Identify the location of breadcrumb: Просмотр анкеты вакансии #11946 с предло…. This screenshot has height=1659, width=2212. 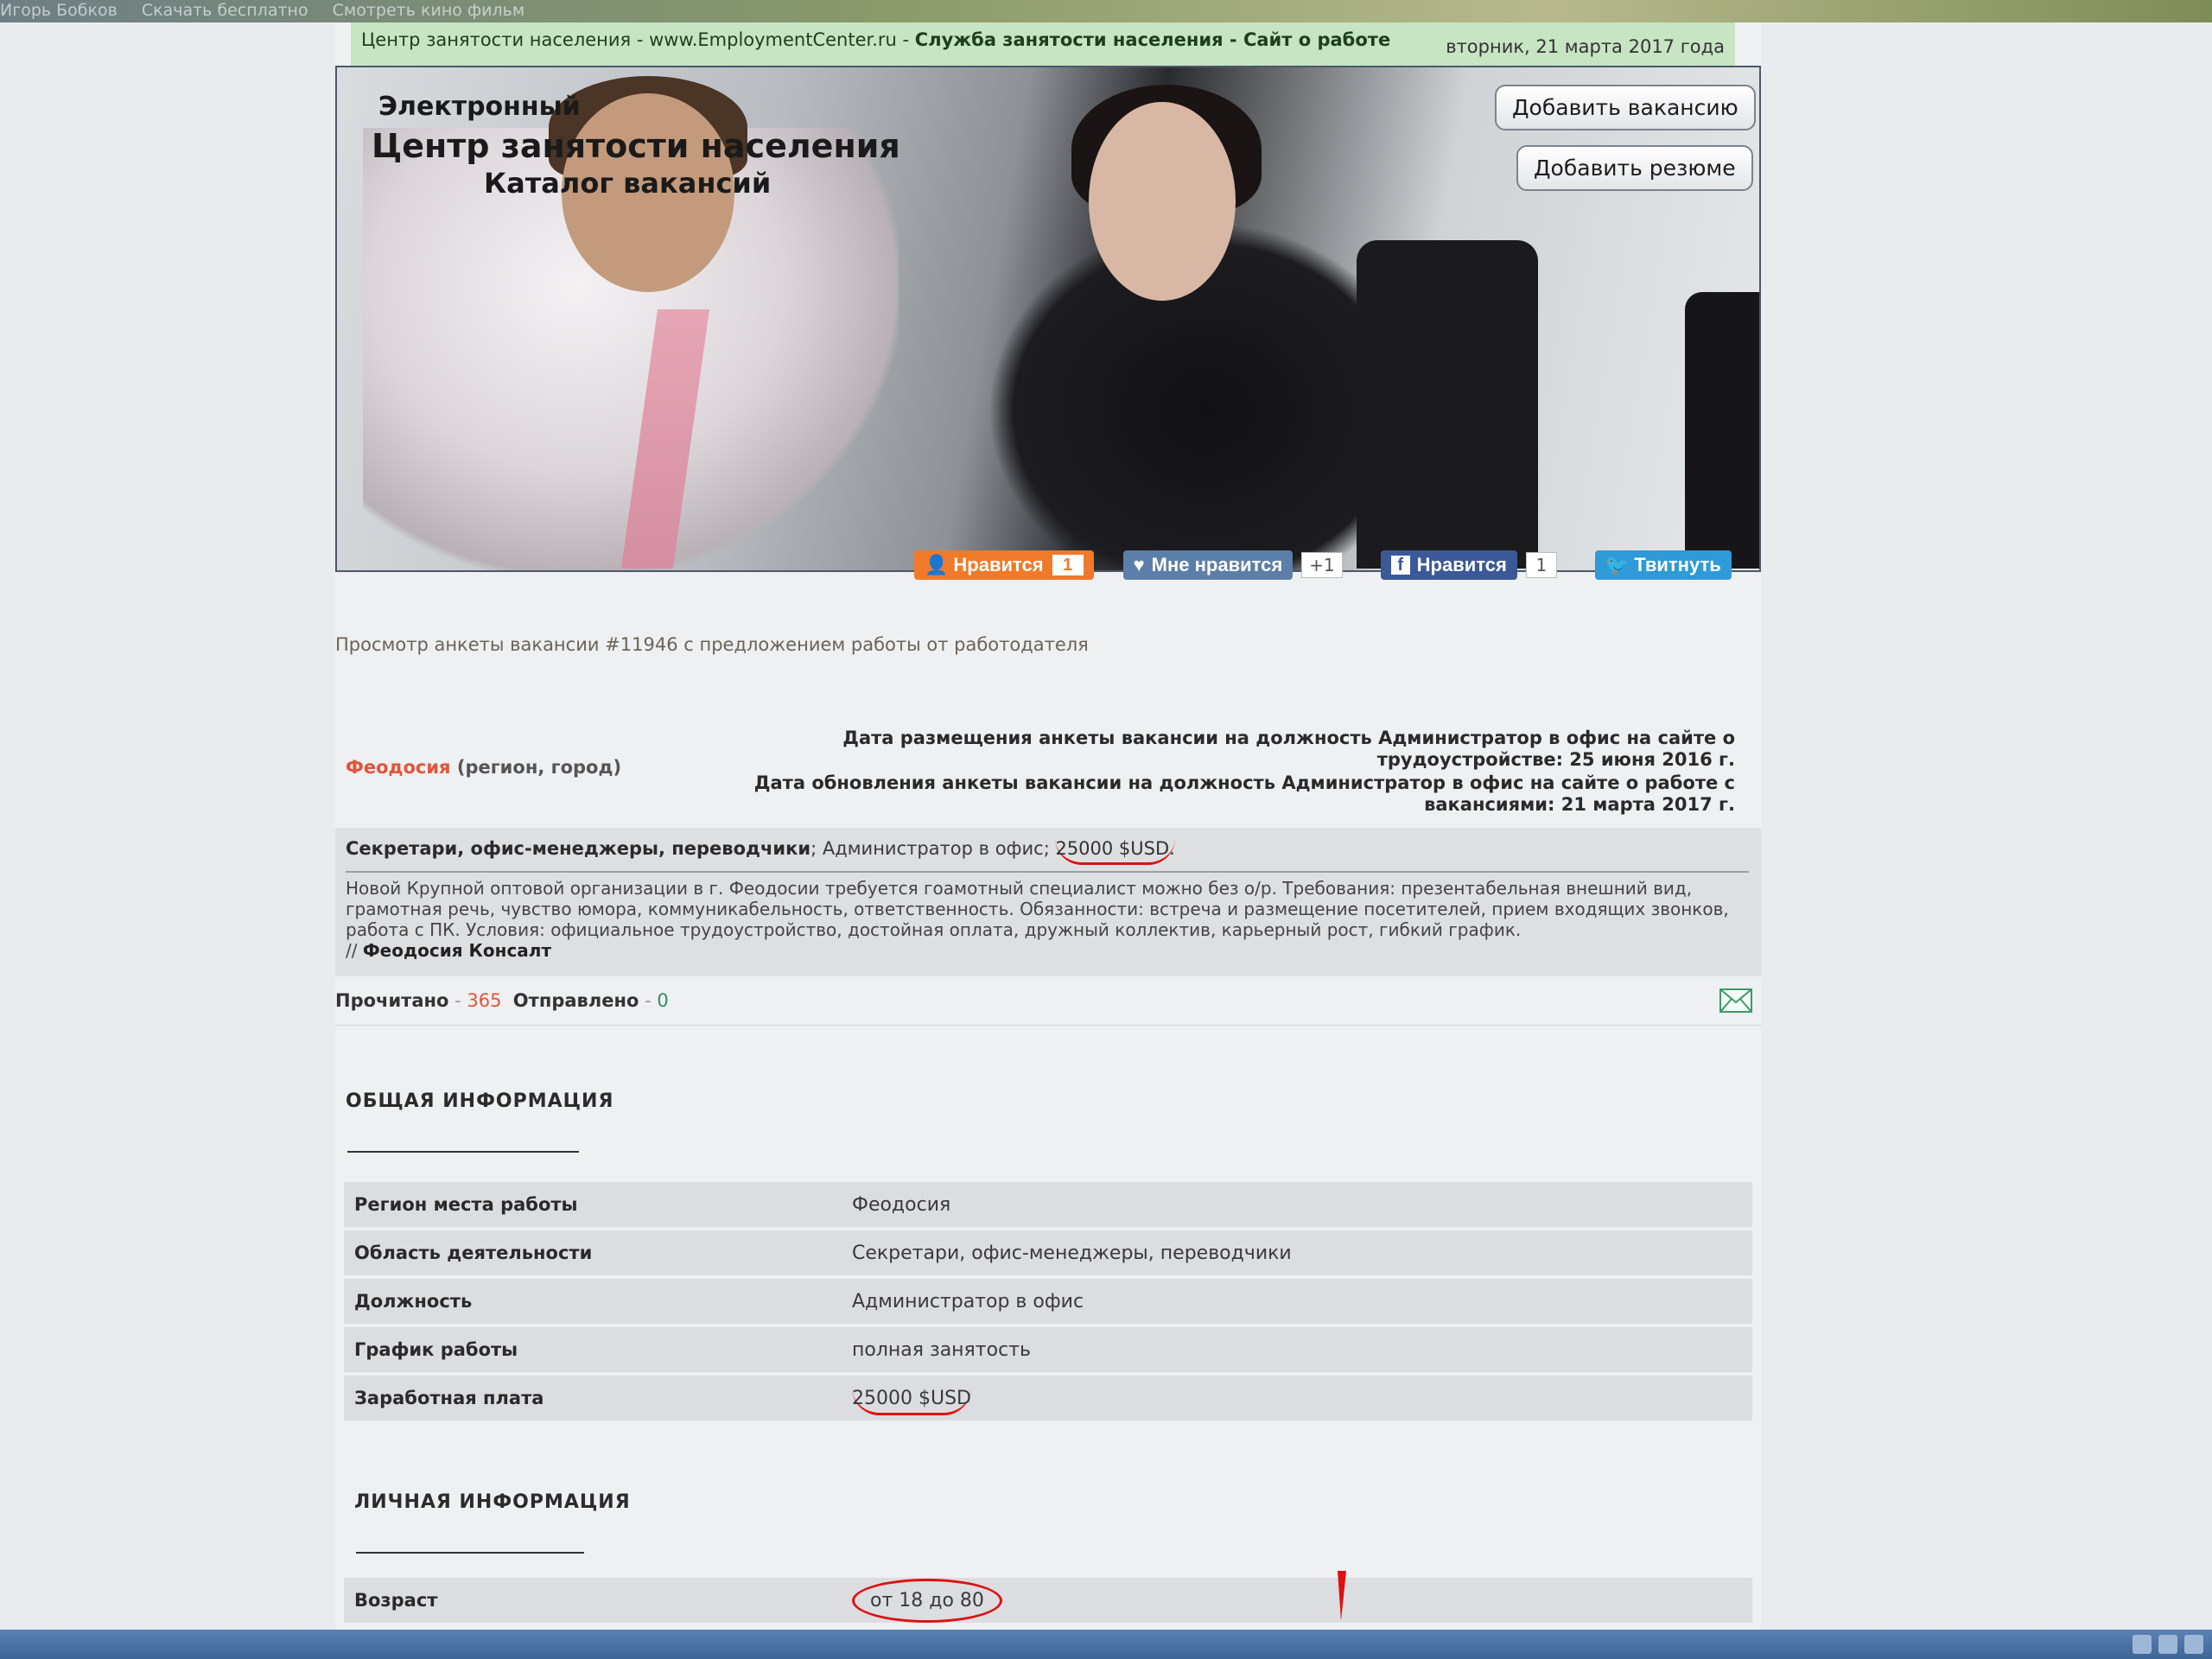
(712, 644).